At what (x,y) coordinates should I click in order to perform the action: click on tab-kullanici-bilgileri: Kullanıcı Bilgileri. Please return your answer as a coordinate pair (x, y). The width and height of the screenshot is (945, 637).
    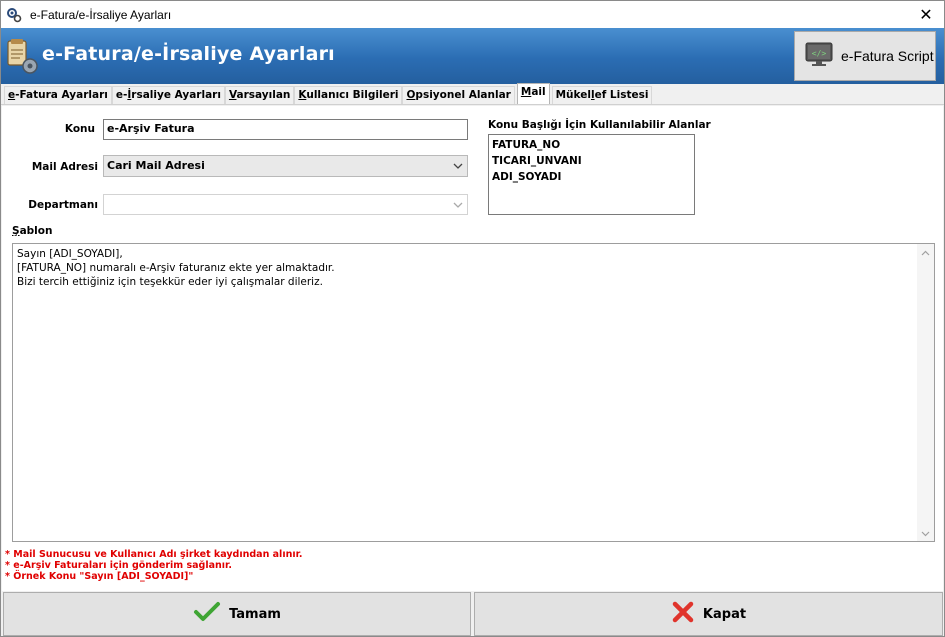
    Looking at the image, I should click on (348, 95).